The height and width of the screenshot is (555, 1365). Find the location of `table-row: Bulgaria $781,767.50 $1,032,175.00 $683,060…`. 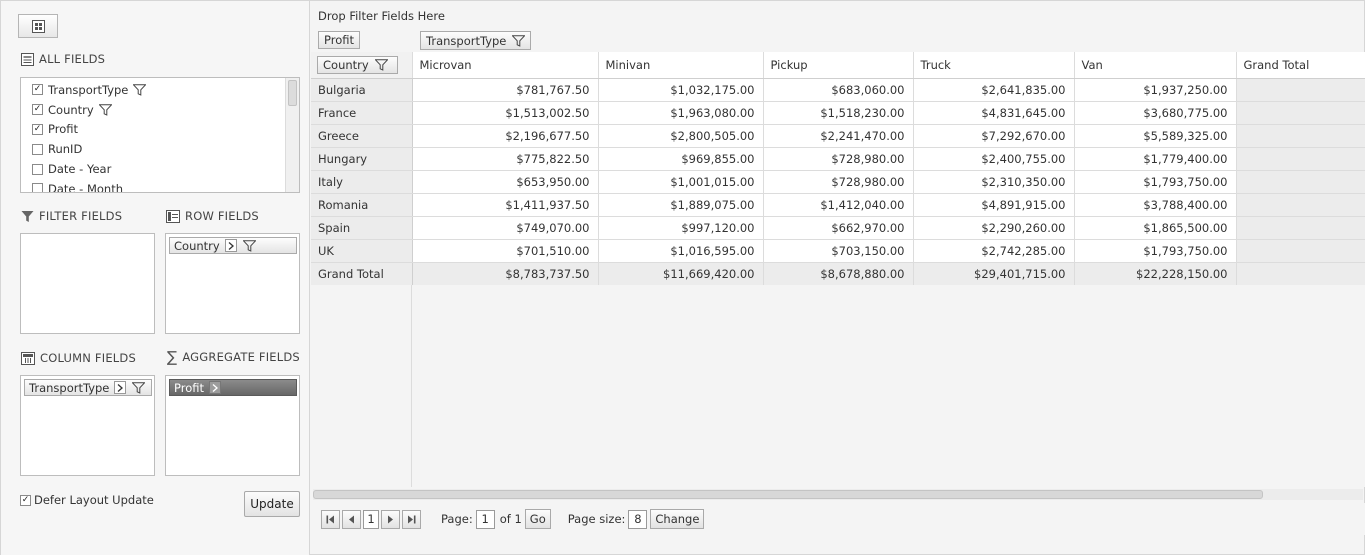

table-row: Bulgaria $781,767.50 $1,032,175.00 $683,060… is located at coordinates (838, 90).